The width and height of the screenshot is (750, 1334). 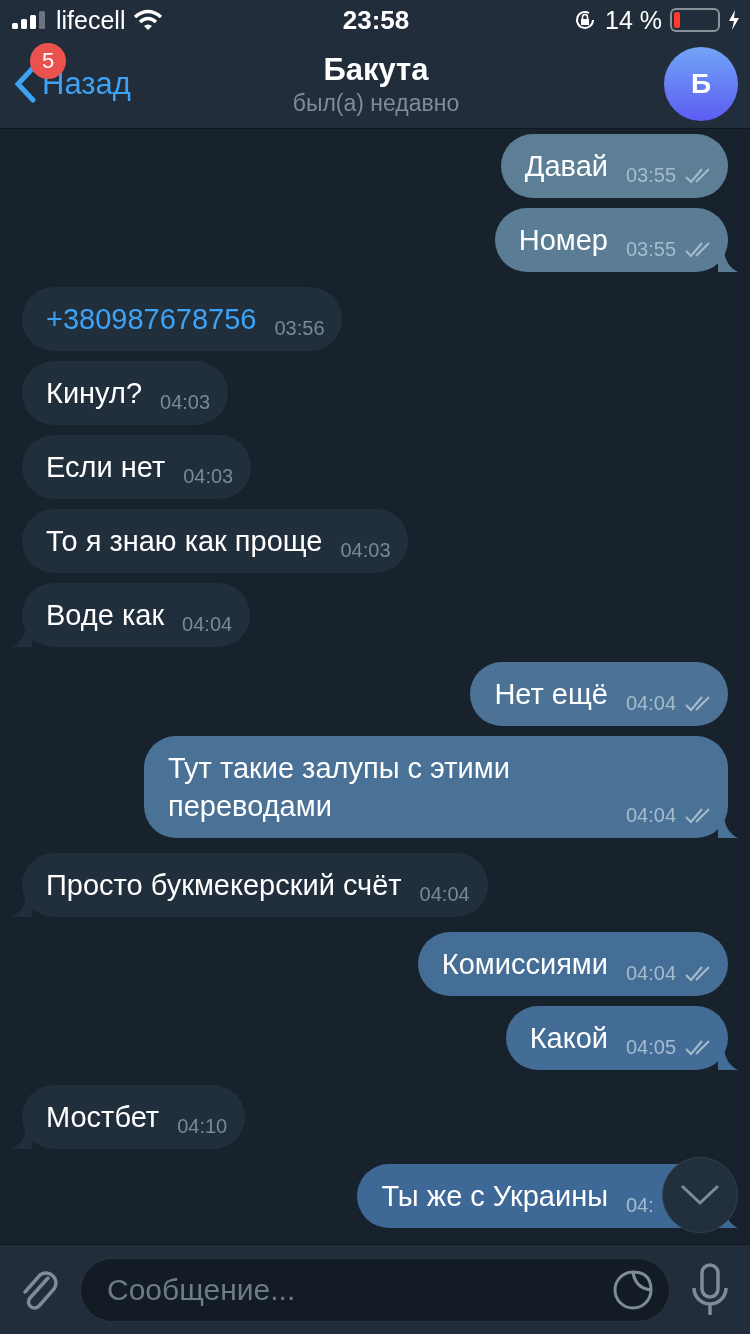 What do you see at coordinates (339, 787) in the screenshot?
I see `message-text: Тут такие залупы с этими переводами` at bounding box center [339, 787].